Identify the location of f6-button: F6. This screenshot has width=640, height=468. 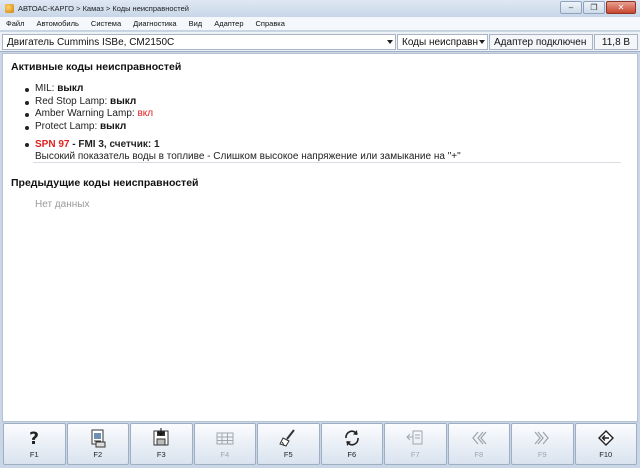
(351, 444).